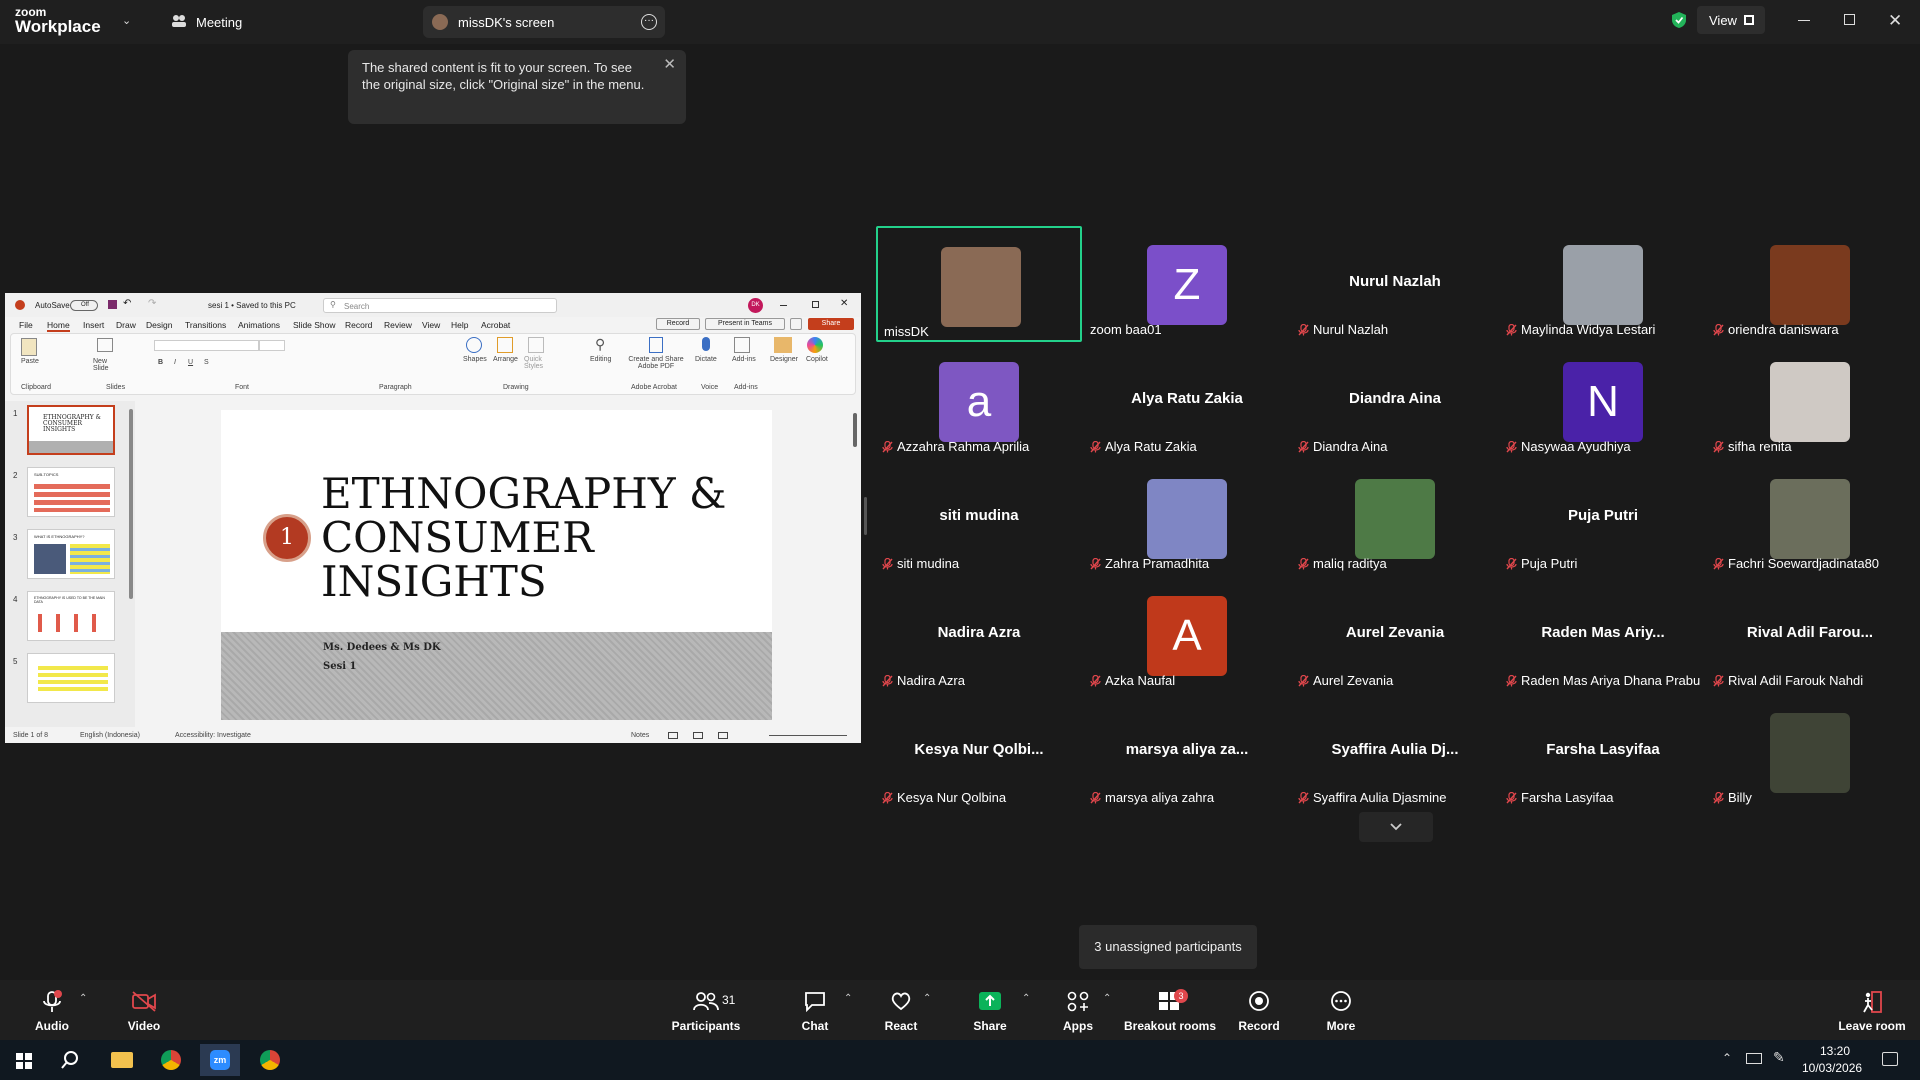  What do you see at coordinates (706, 344) in the screenshot?
I see `dictate-icon` at bounding box center [706, 344].